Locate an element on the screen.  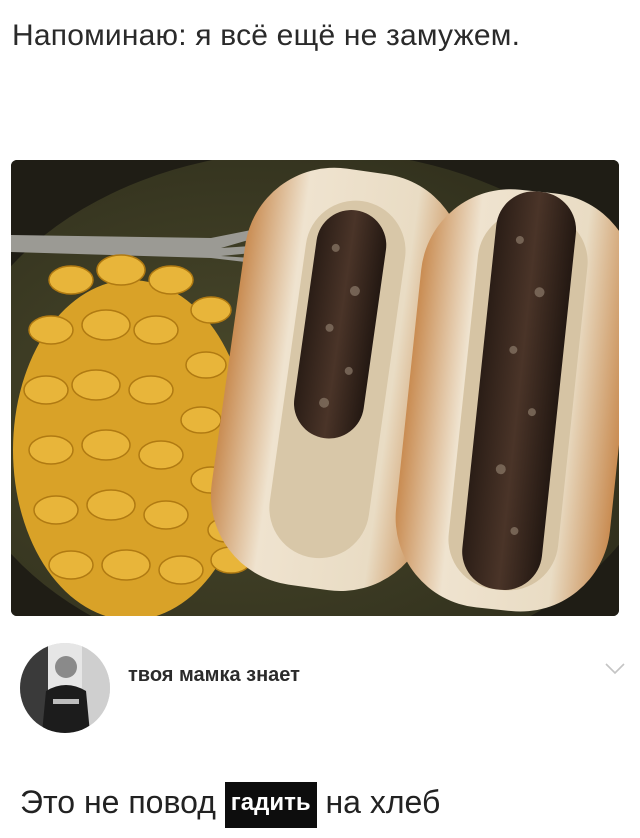
avatar is located at coordinates (65, 688).